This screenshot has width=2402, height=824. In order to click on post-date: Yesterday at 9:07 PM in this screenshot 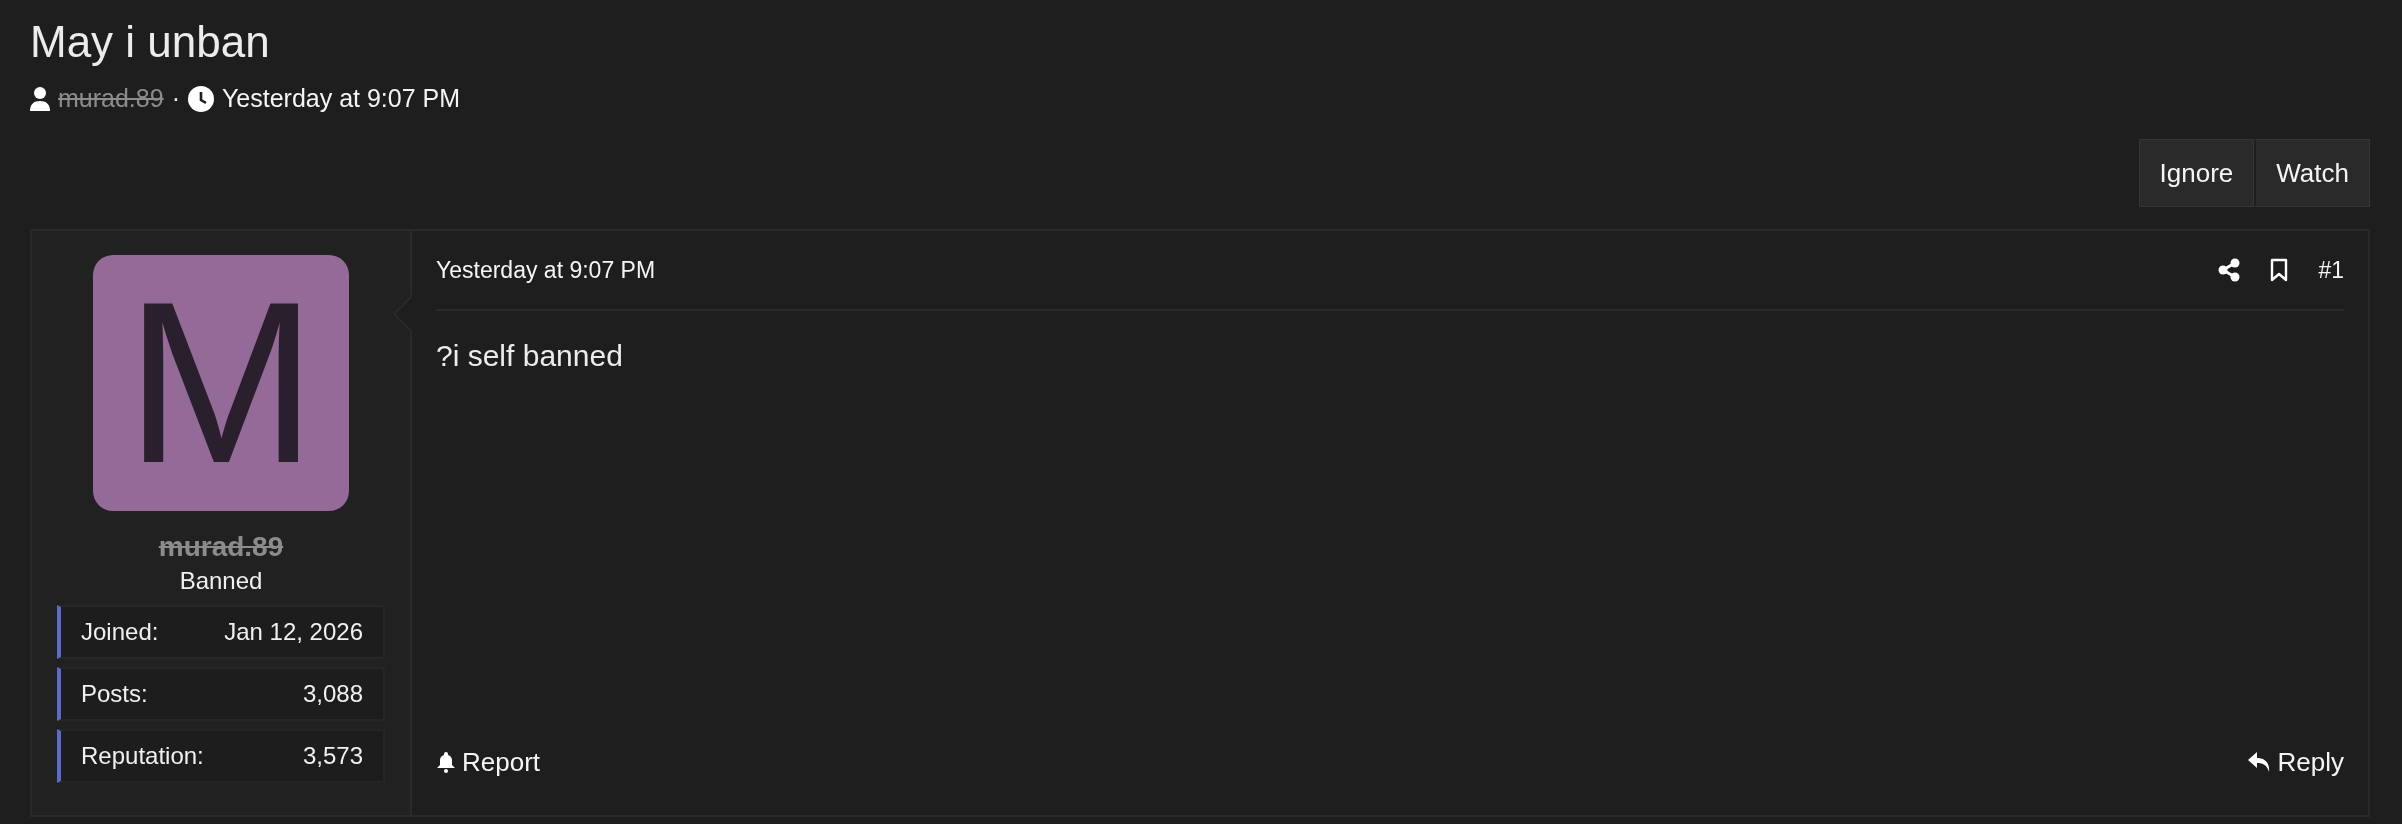, I will do `click(1312, 270)`.